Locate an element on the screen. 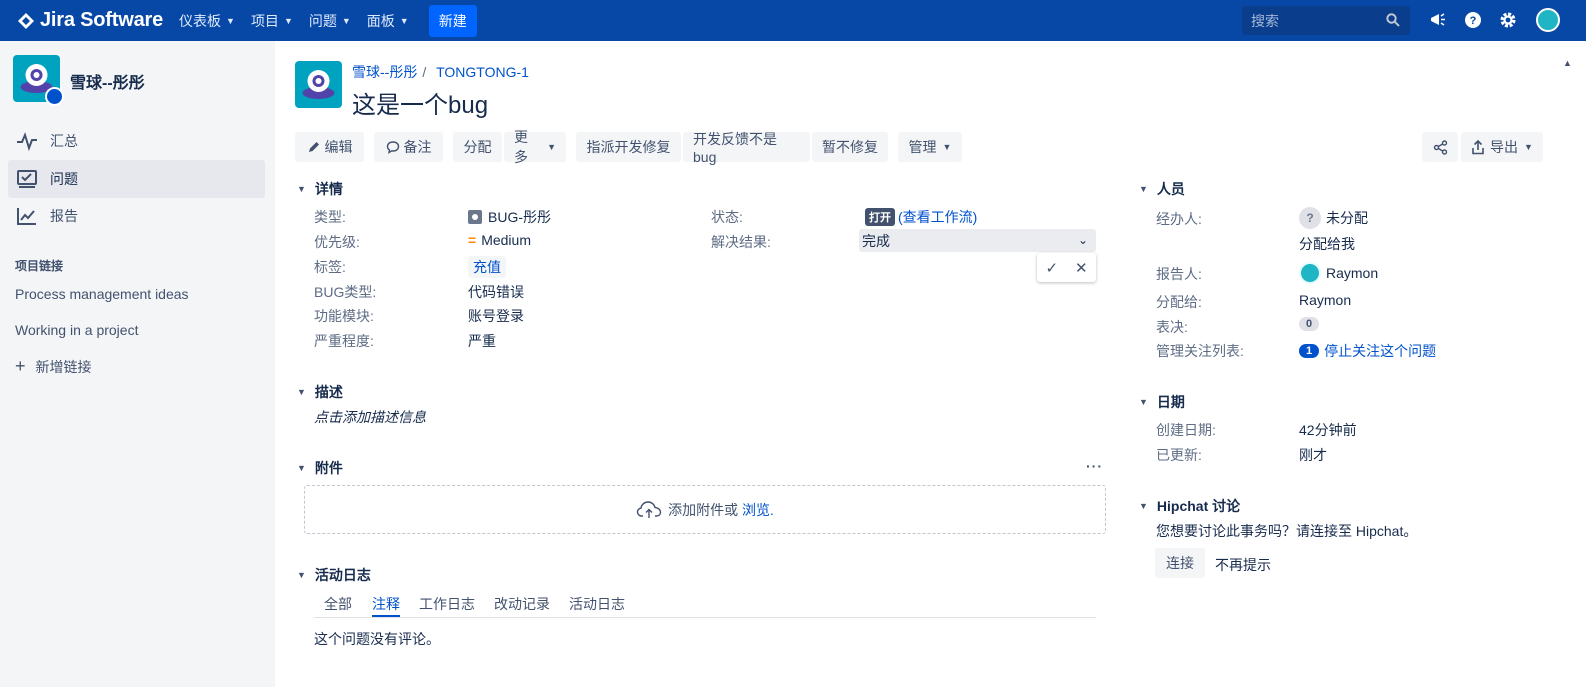  browse-link: 浏览. is located at coordinates (758, 510).